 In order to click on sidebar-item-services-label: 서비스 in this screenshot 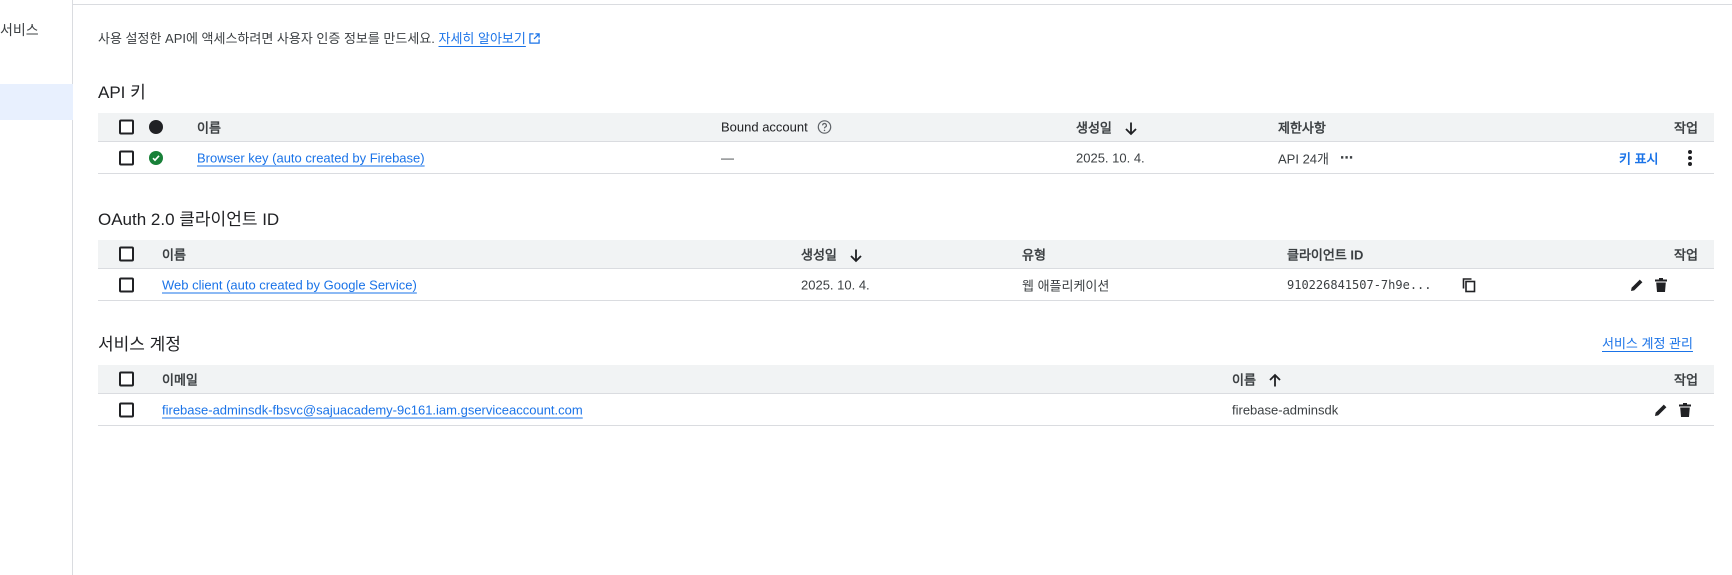, I will do `click(19, 30)`.